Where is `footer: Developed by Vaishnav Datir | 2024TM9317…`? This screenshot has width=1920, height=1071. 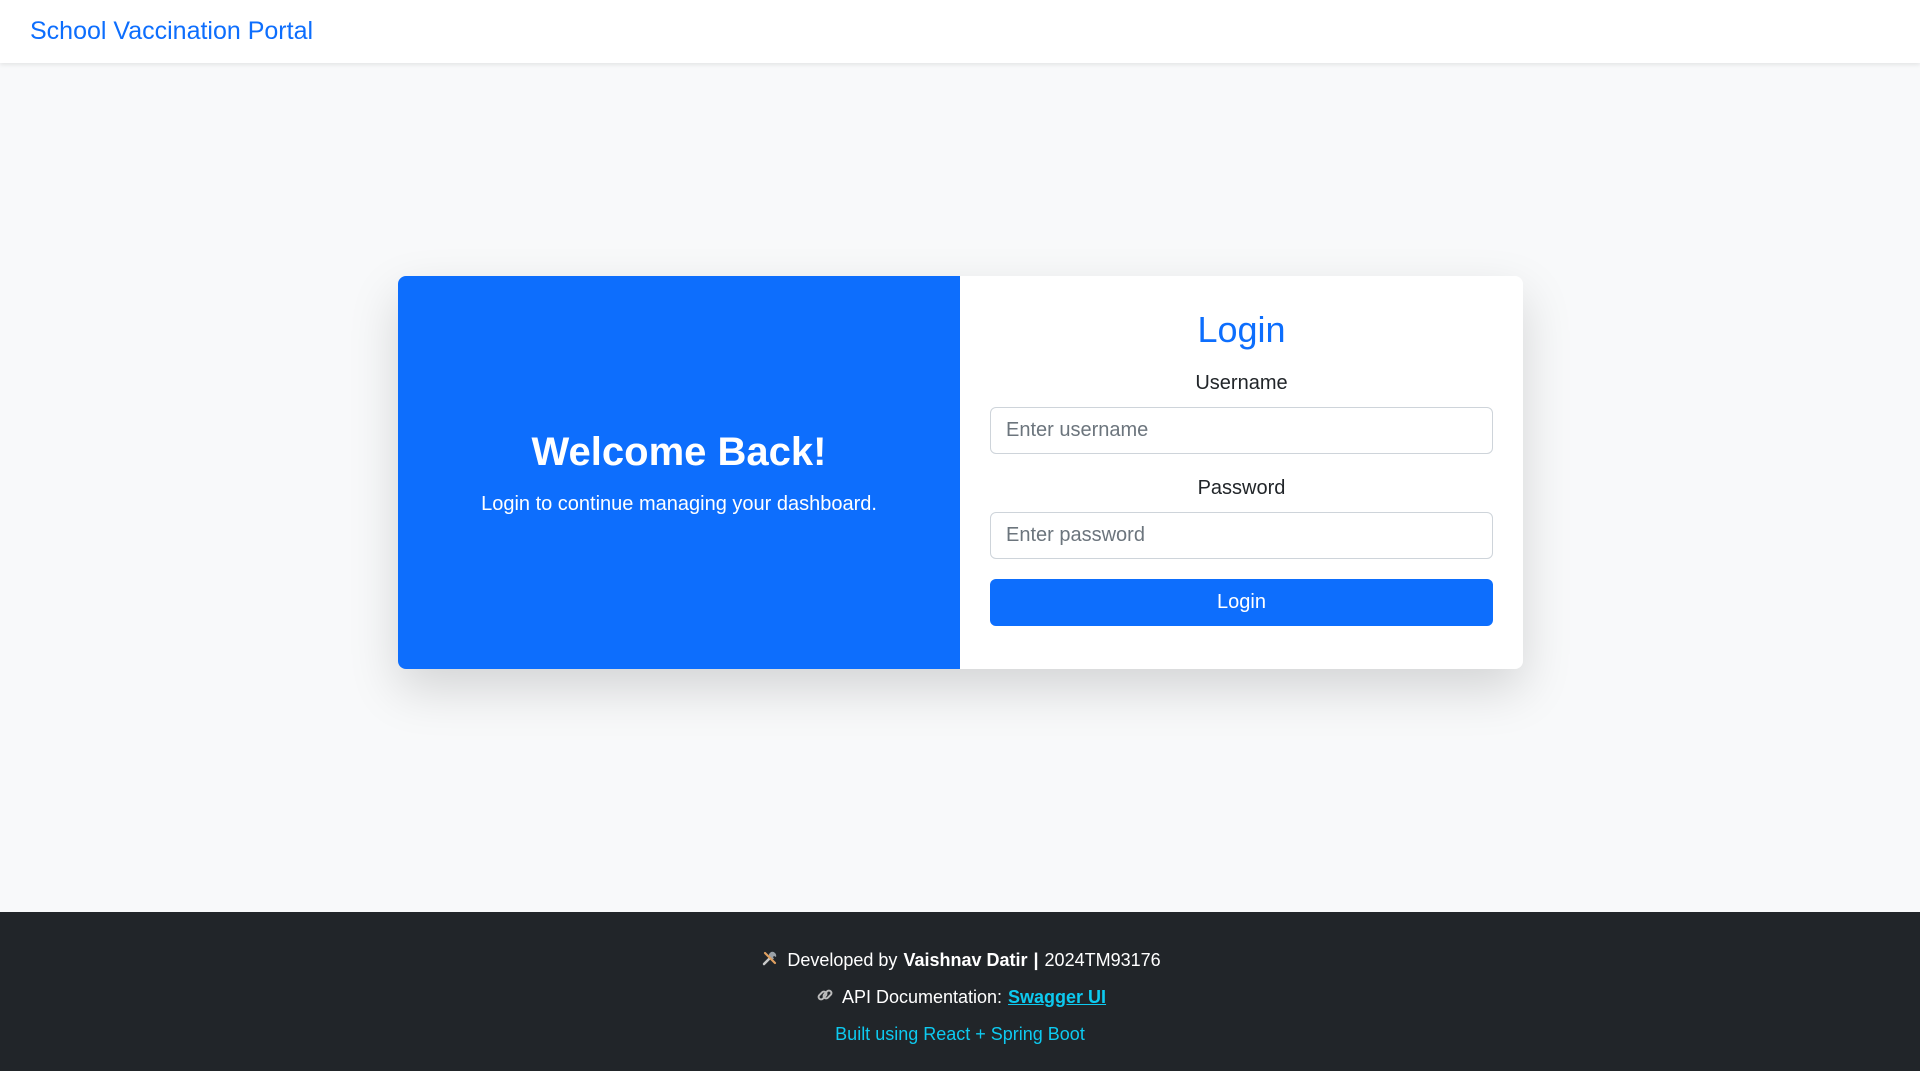
footer: Developed by Vaishnav Datir | 2024TM9317… is located at coordinates (960, 991).